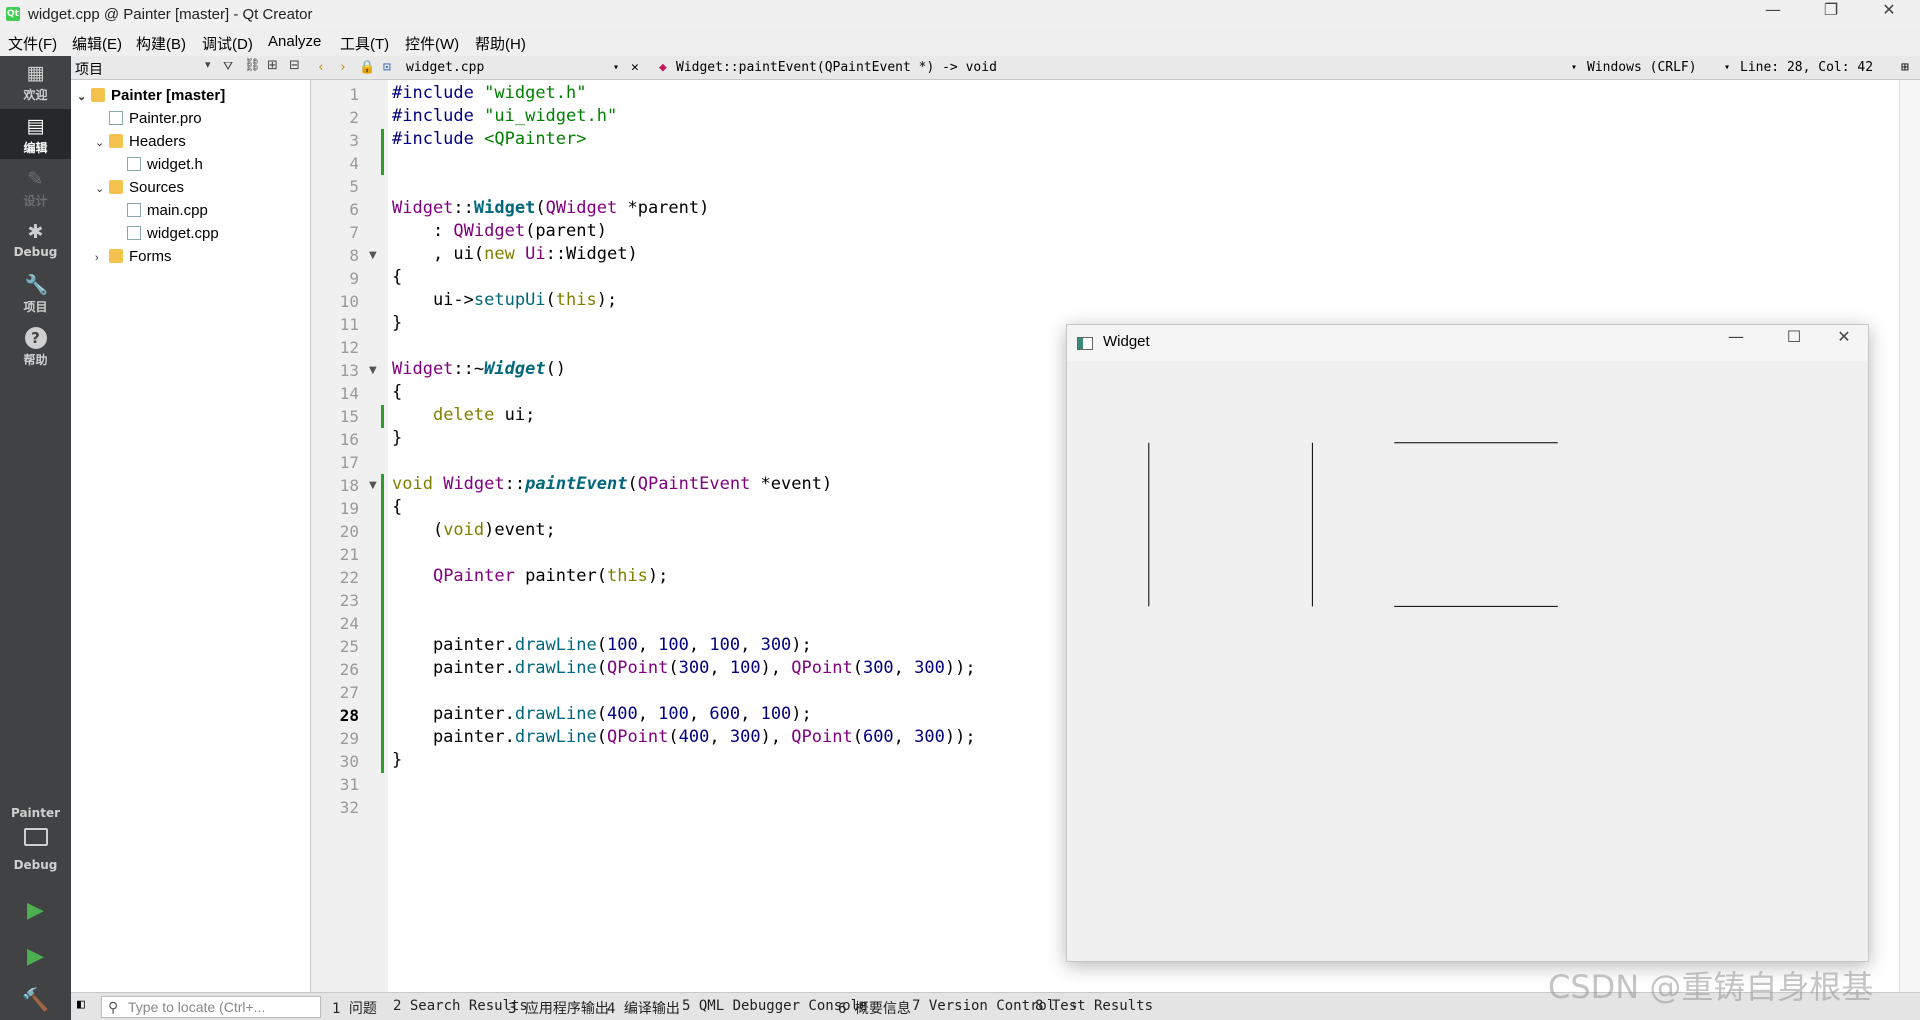  Describe the element at coordinates (558, 1008) in the screenshot. I see `output-pane-button: 3 应用程序输出` at that location.